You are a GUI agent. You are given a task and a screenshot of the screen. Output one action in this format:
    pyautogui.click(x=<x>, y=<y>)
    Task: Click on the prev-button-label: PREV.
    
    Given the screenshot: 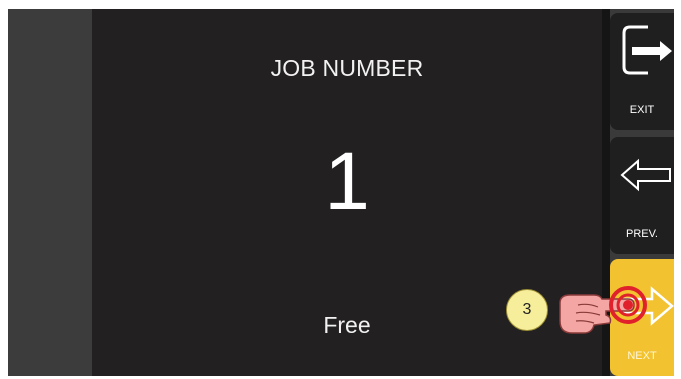 What is the action you would take?
    pyautogui.click(x=641, y=234)
    